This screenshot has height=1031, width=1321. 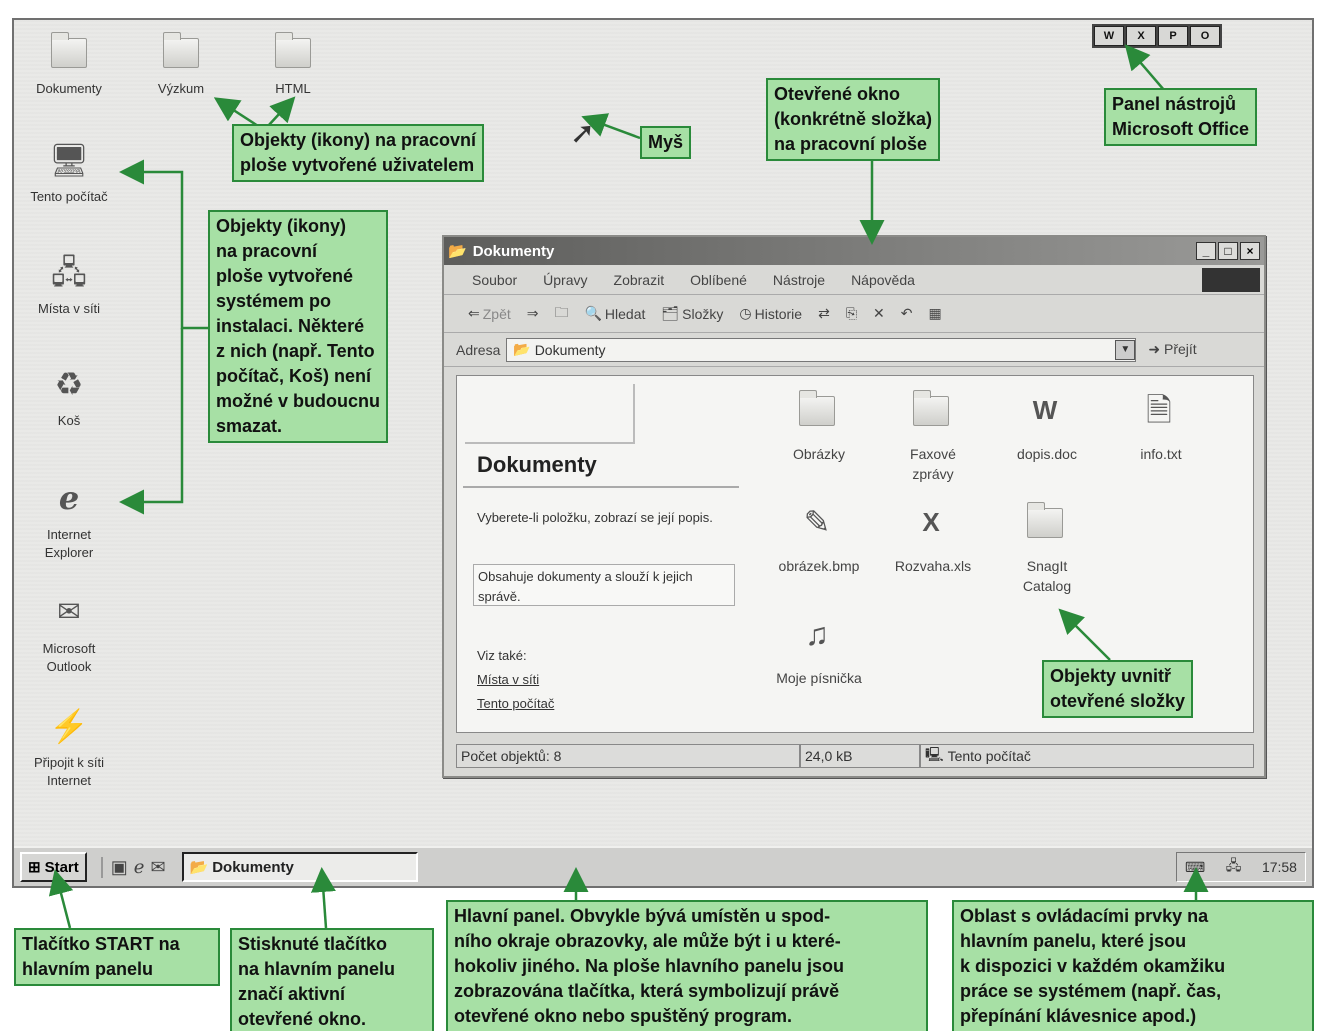 I want to click on word-document-icon: W, so click(x=1045, y=410).